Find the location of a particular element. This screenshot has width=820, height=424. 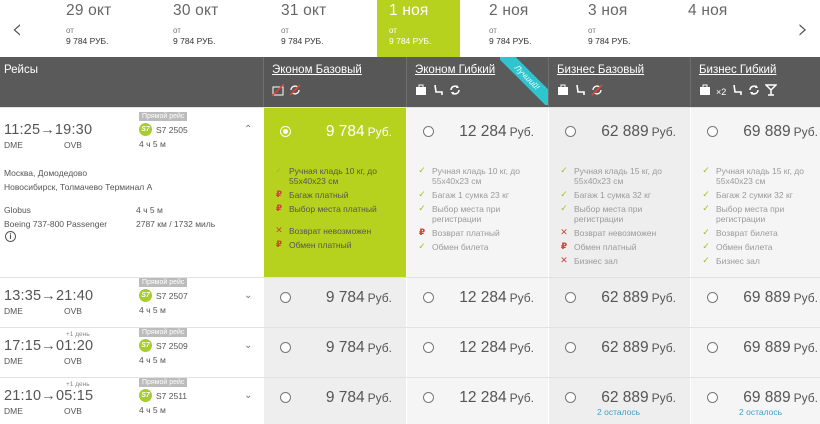

fare-feature: ✕ Возврат невозможен is located at coordinates (323, 231).